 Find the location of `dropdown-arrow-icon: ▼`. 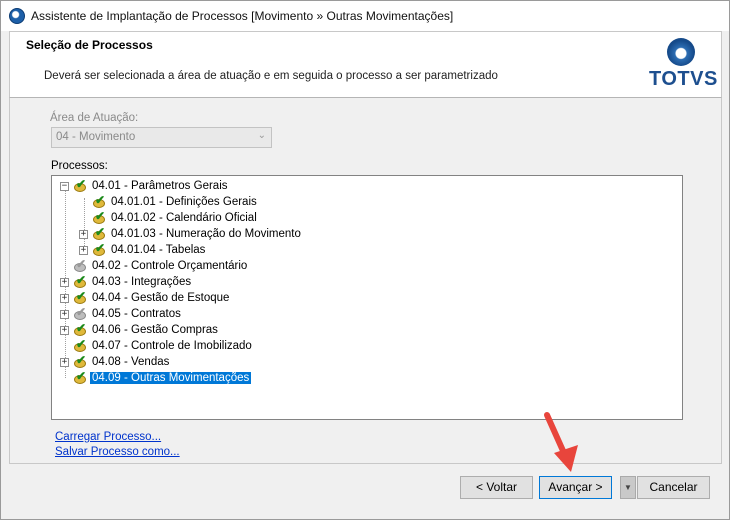

dropdown-arrow-icon: ▼ is located at coordinates (628, 487).